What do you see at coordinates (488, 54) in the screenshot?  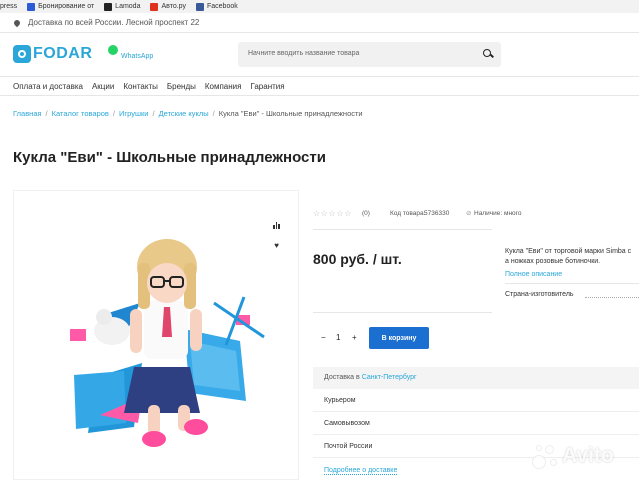 I see `search-icon` at bounding box center [488, 54].